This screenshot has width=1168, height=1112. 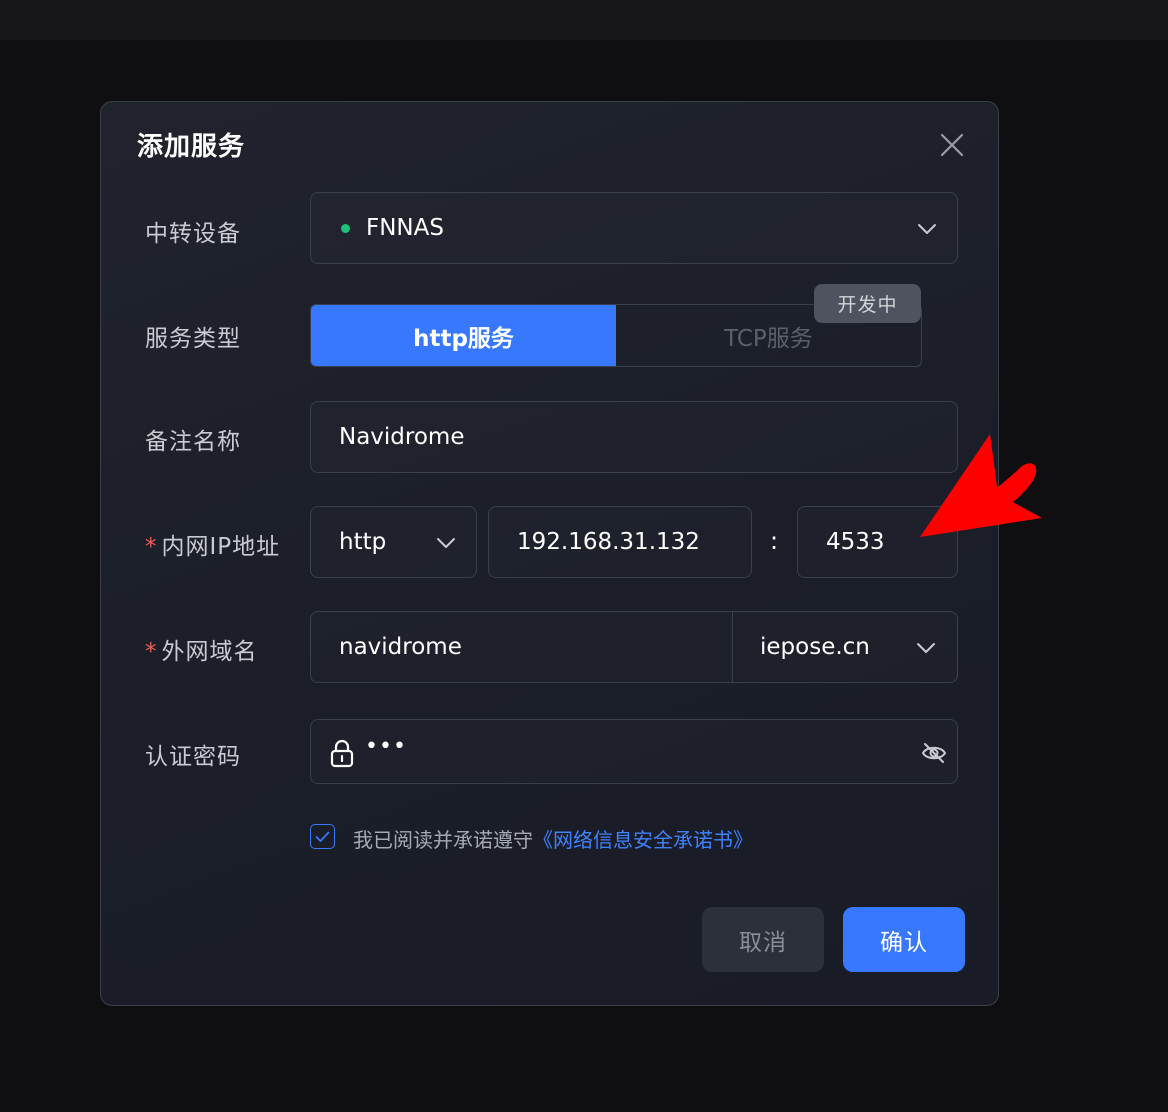 I want to click on agreement-text-label: 我已阅读并承诺遵守, so click(x=443, y=840).